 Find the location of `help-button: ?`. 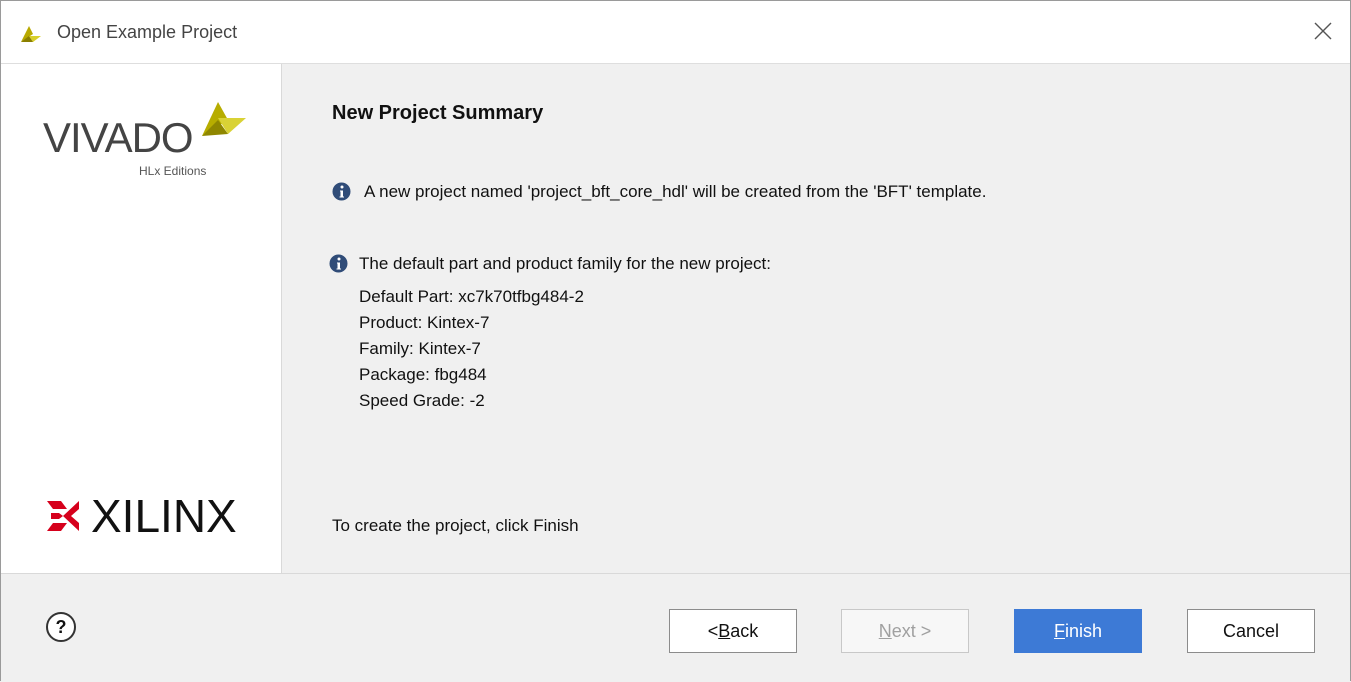

help-button: ? is located at coordinates (61, 627).